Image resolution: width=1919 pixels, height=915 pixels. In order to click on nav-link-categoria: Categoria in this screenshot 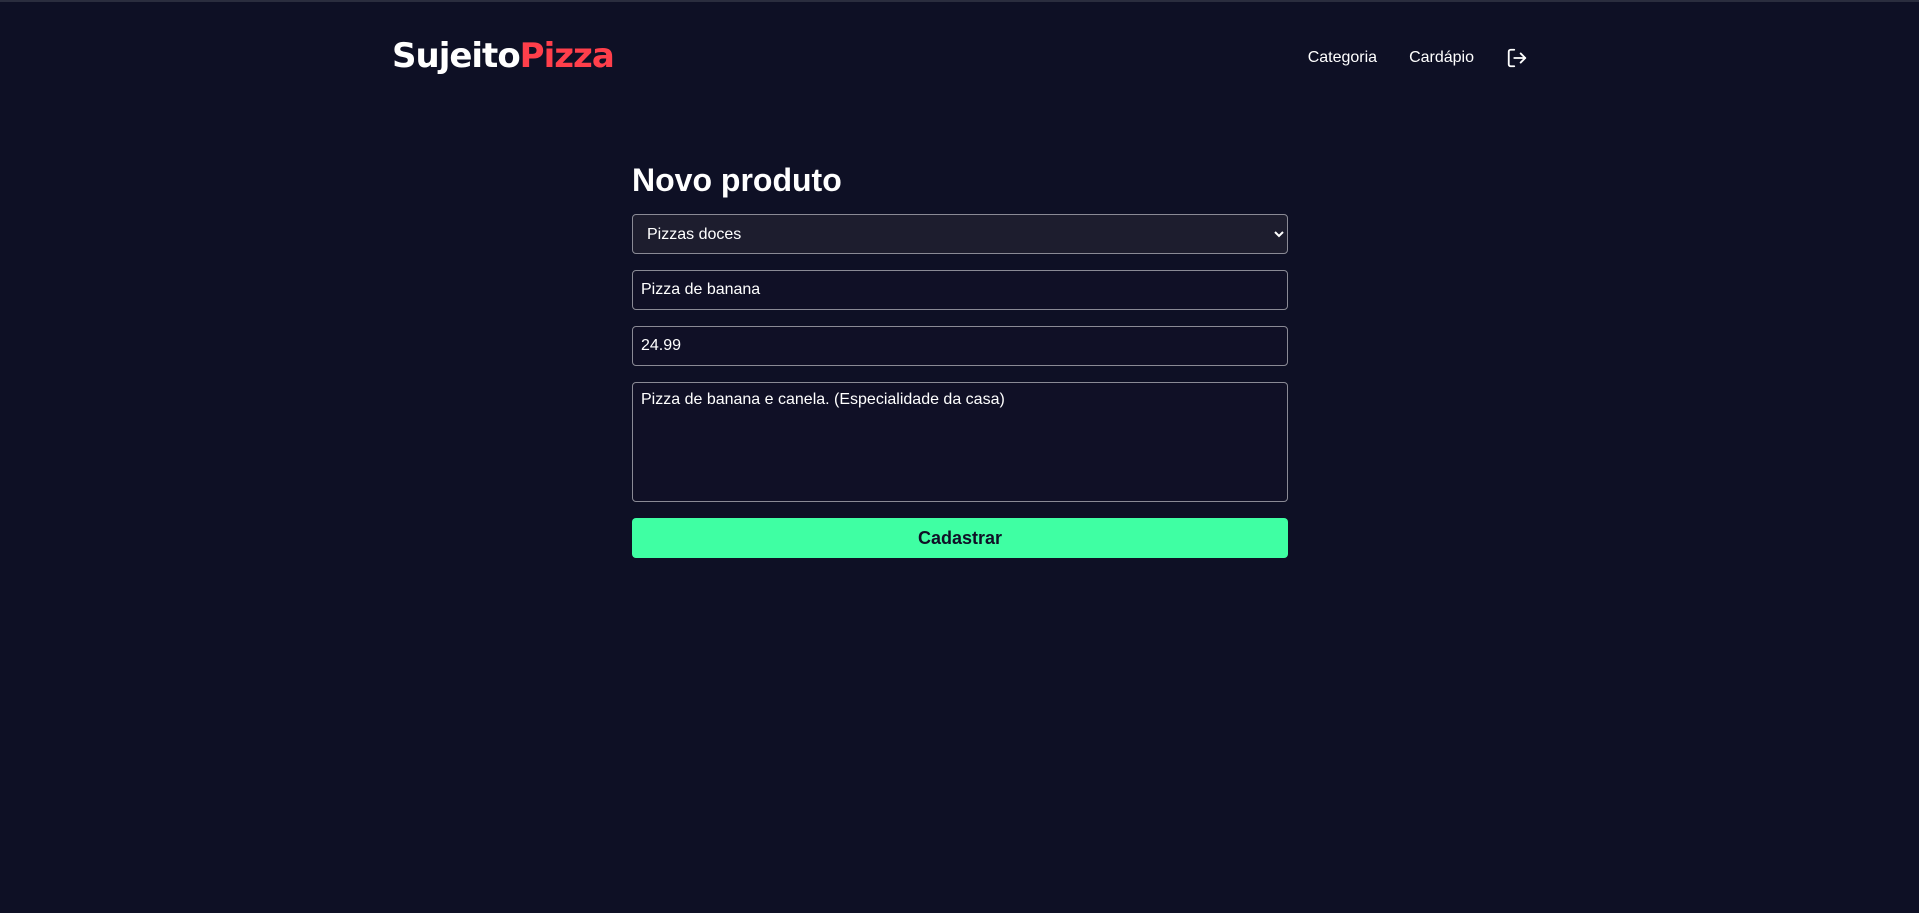, I will do `click(1342, 58)`.